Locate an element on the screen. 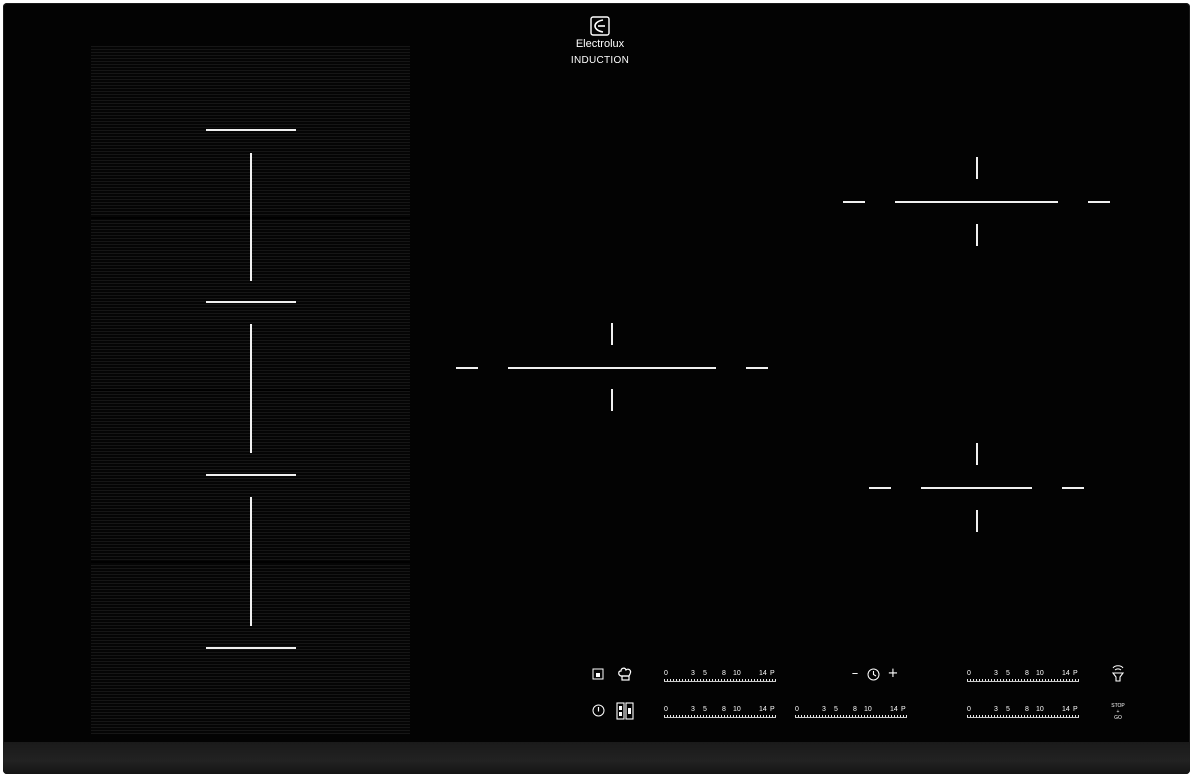 This screenshot has height=779, width=1194. stop-go-button: STOP + GO is located at coordinates (1118, 712).